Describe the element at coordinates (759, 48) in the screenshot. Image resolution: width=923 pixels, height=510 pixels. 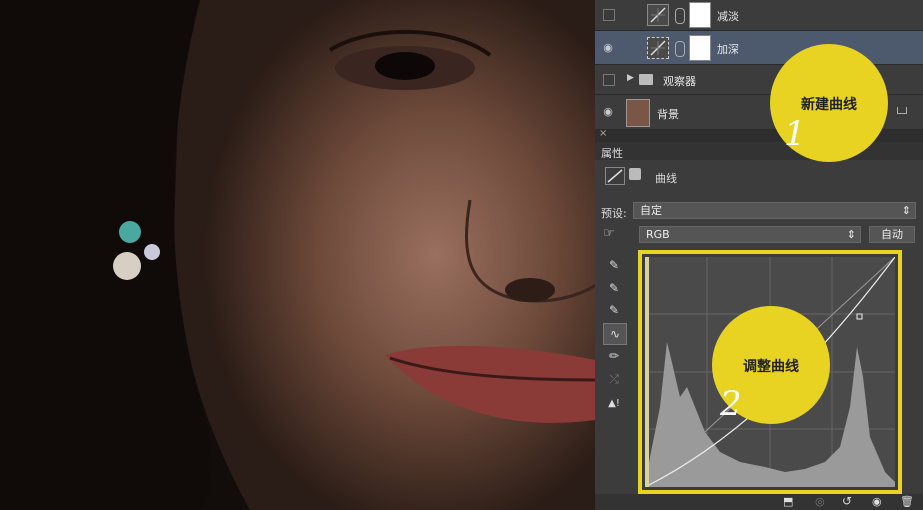
I see `layer-row-burn: ◉ 加深` at that location.